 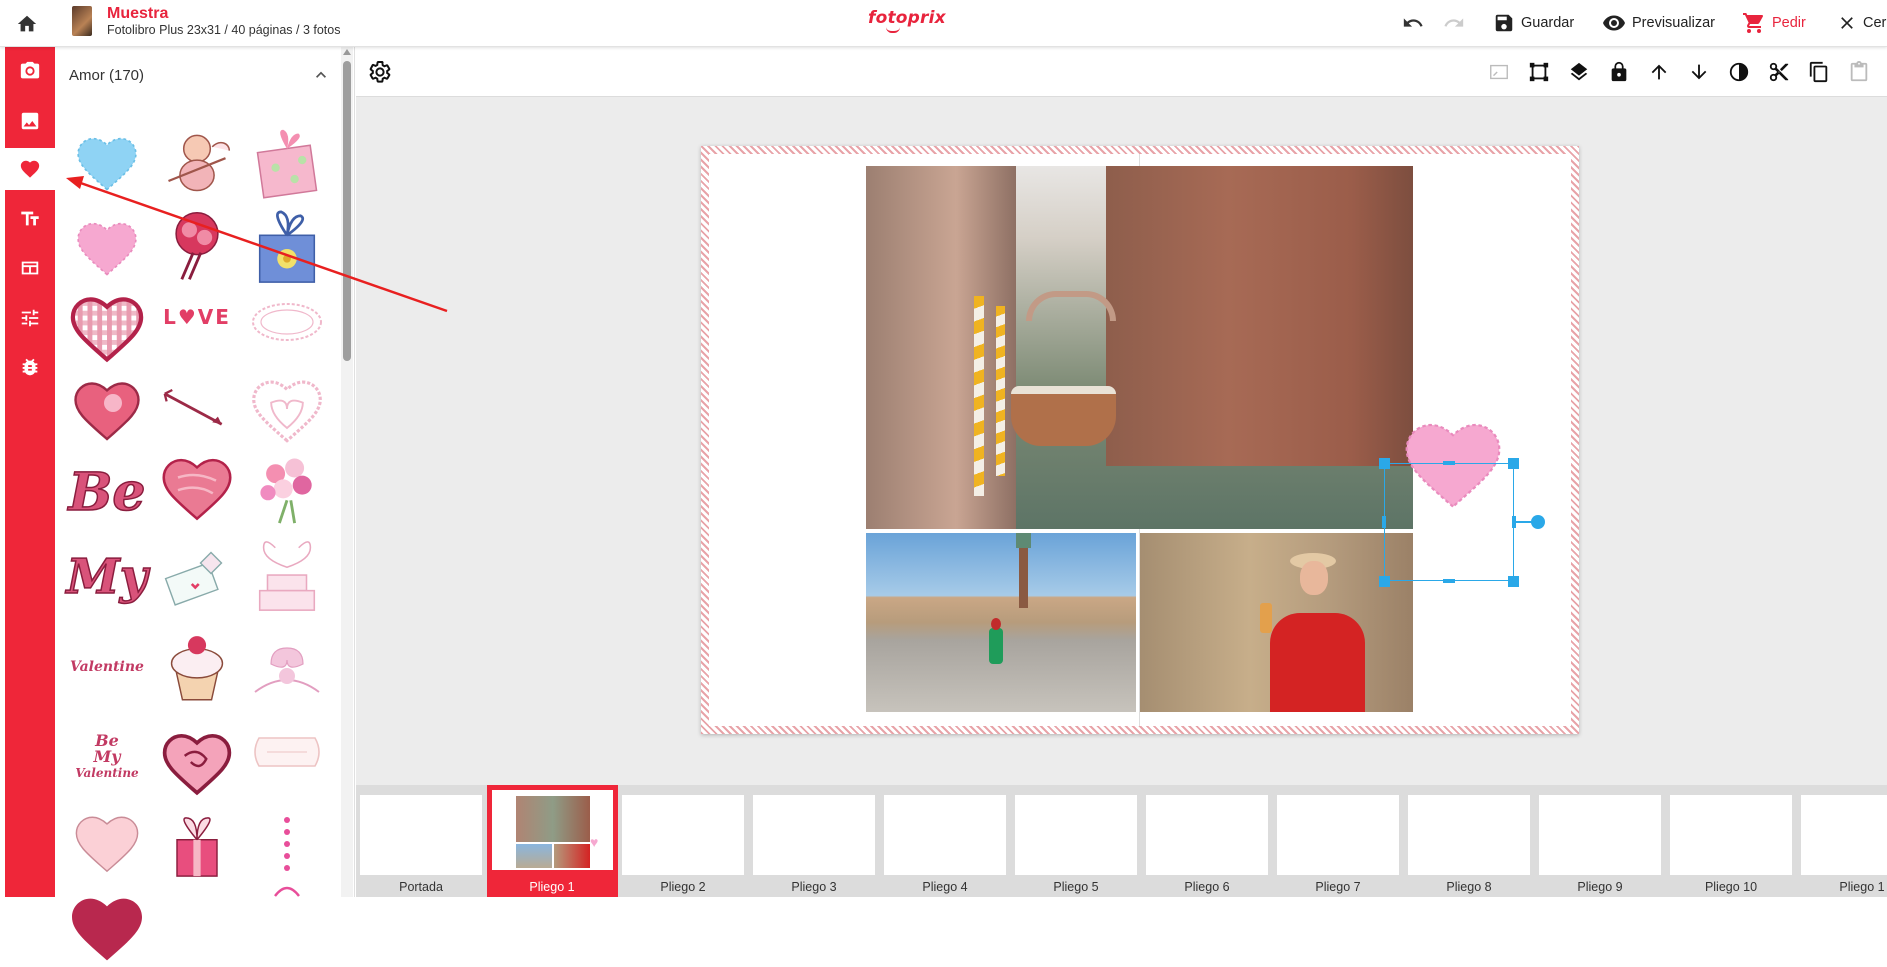 I want to click on panel-scrollbar, so click(x=347, y=472).